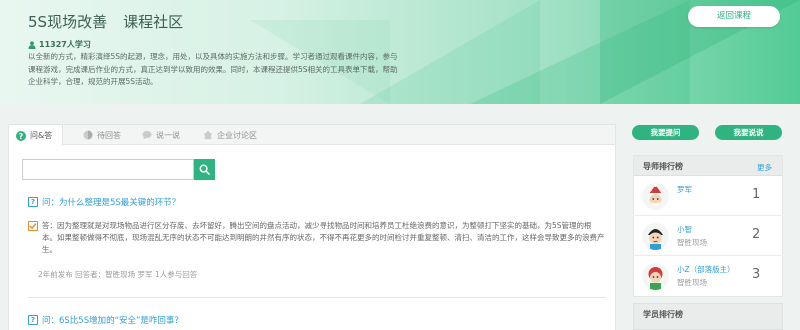  I want to click on answer-check-icon, so click(33, 226).